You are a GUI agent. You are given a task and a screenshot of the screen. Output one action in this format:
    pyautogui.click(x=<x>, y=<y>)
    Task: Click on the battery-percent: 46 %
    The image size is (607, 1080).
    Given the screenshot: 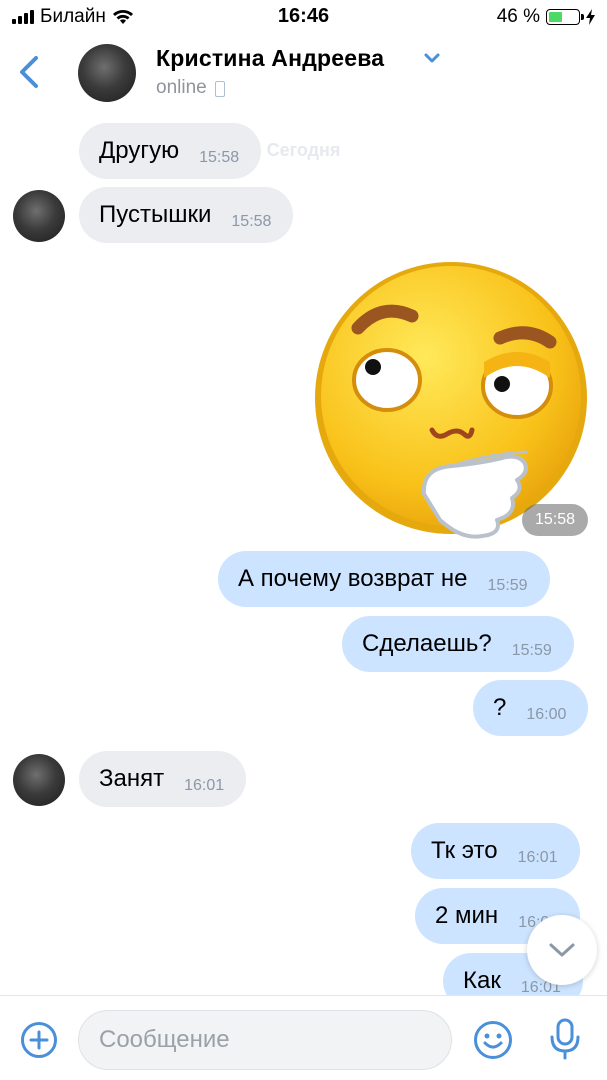 What is the action you would take?
    pyautogui.click(x=518, y=16)
    